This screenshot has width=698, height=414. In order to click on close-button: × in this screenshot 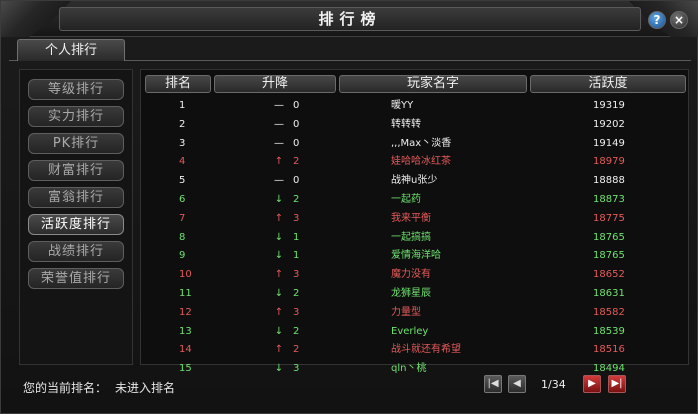, I will do `click(679, 20)`.